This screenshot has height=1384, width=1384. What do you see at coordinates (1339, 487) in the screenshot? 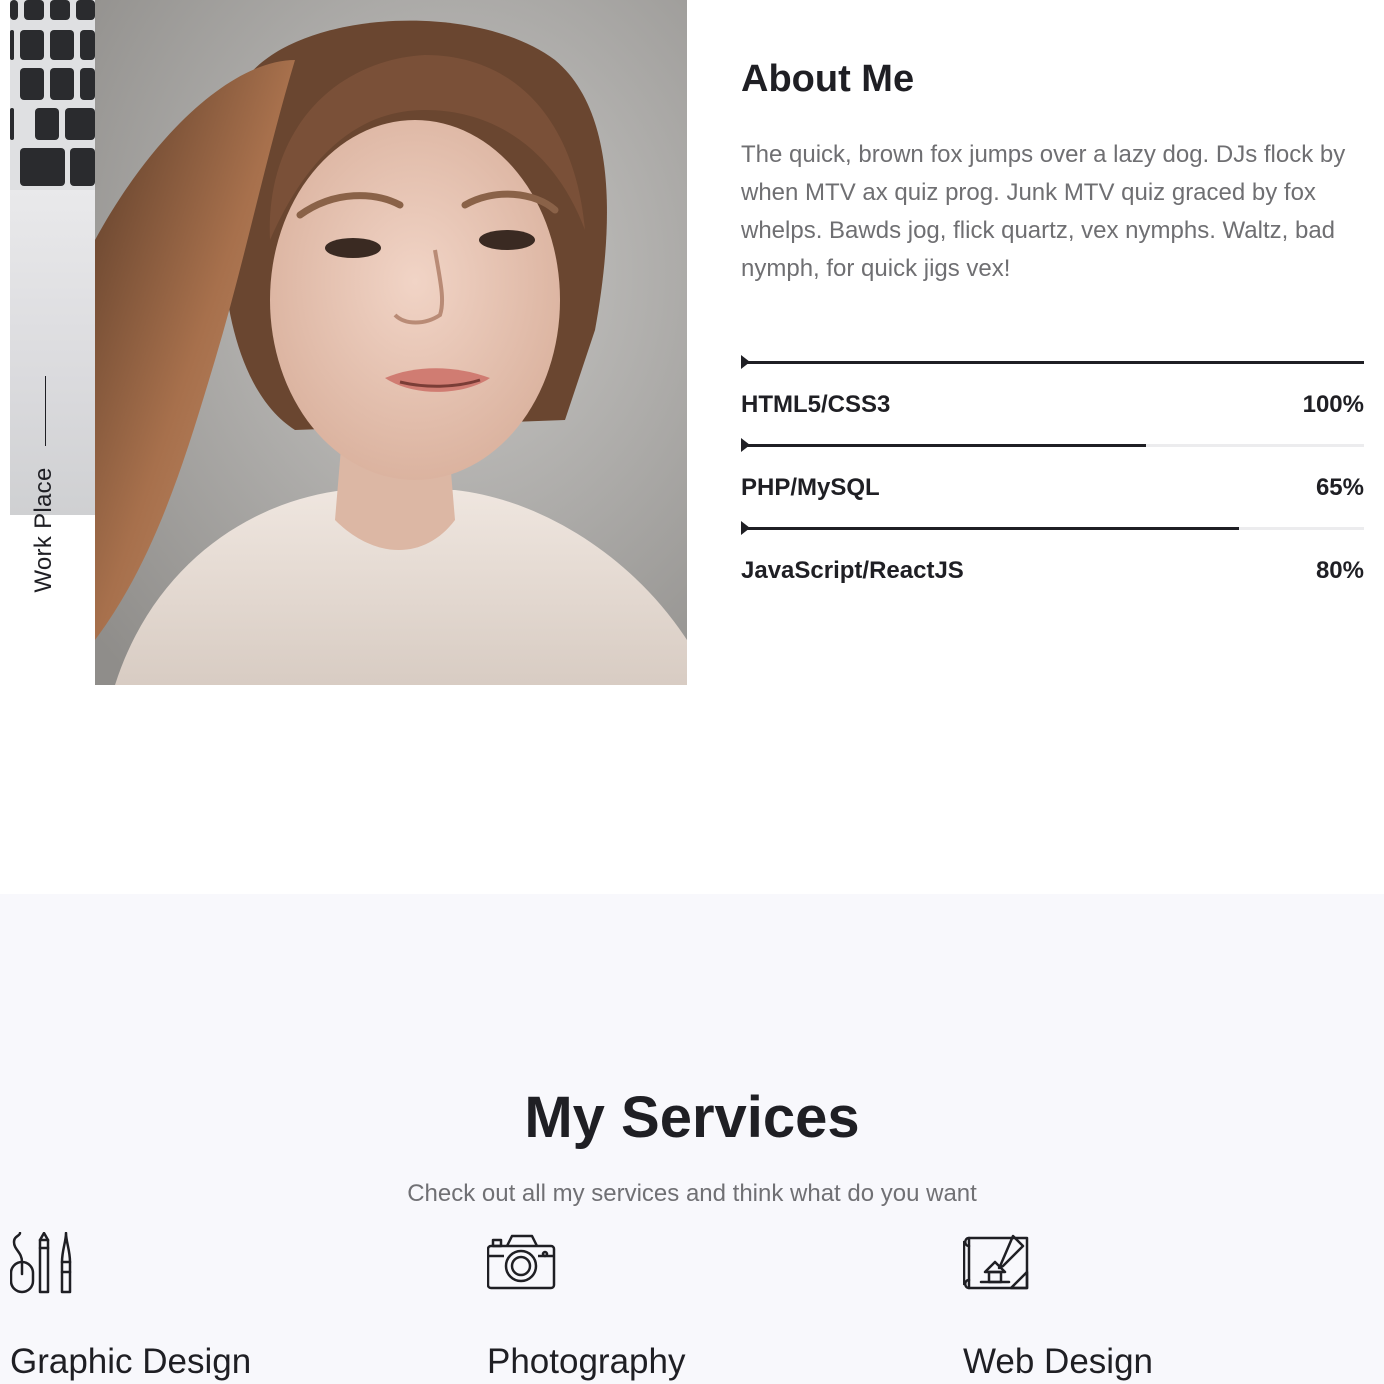
I see `skill-percent: 65%` at bounding box center [1339, 487].